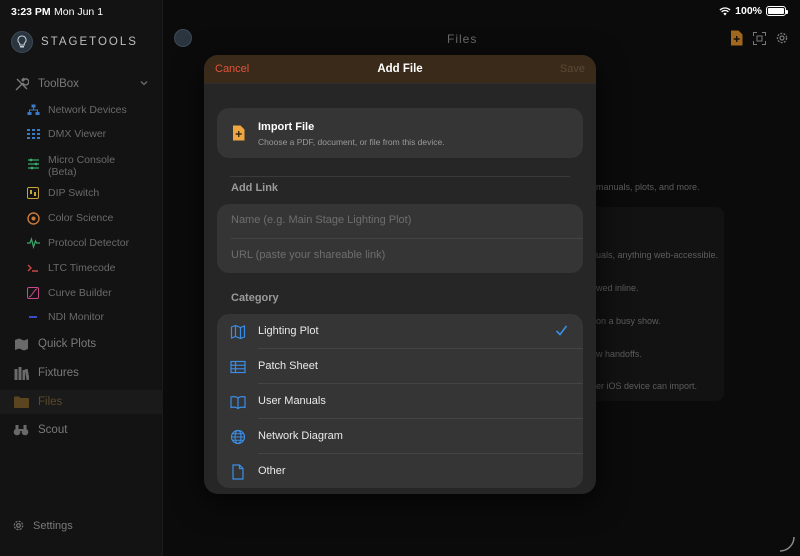 The height and width of the screenshot is (556, 800). I want to click on category-label: Network Diagram, so click(300, 436).